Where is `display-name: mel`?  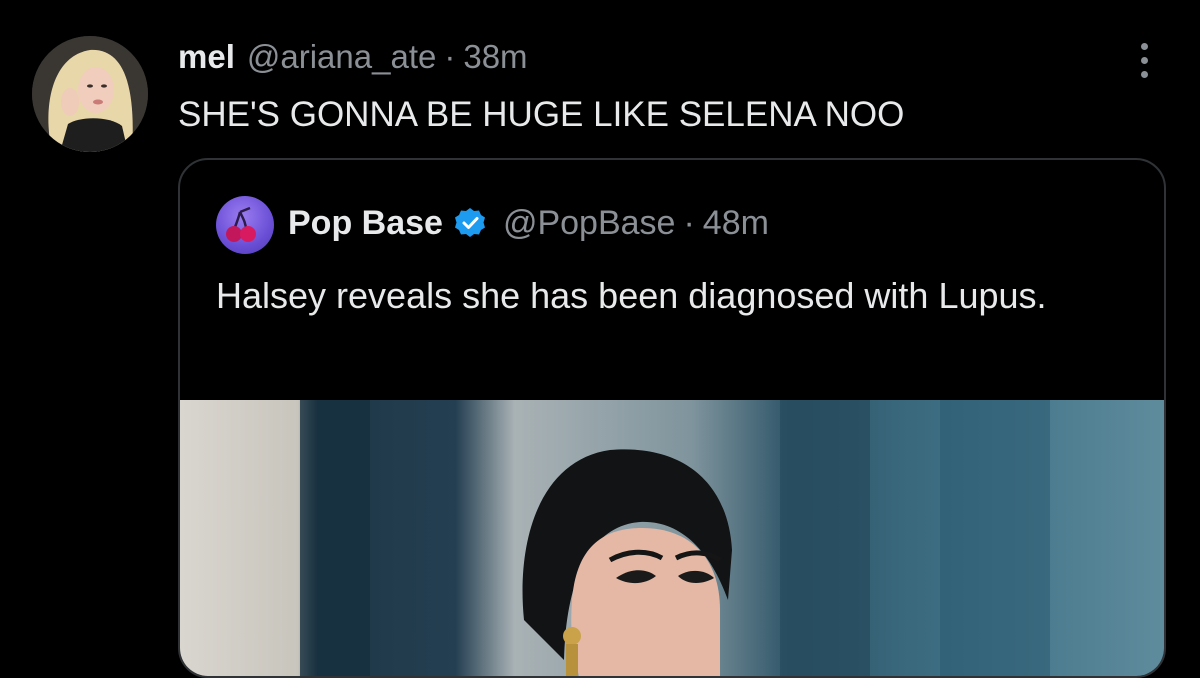 display-name: mel is located at coordinates (206, 57).